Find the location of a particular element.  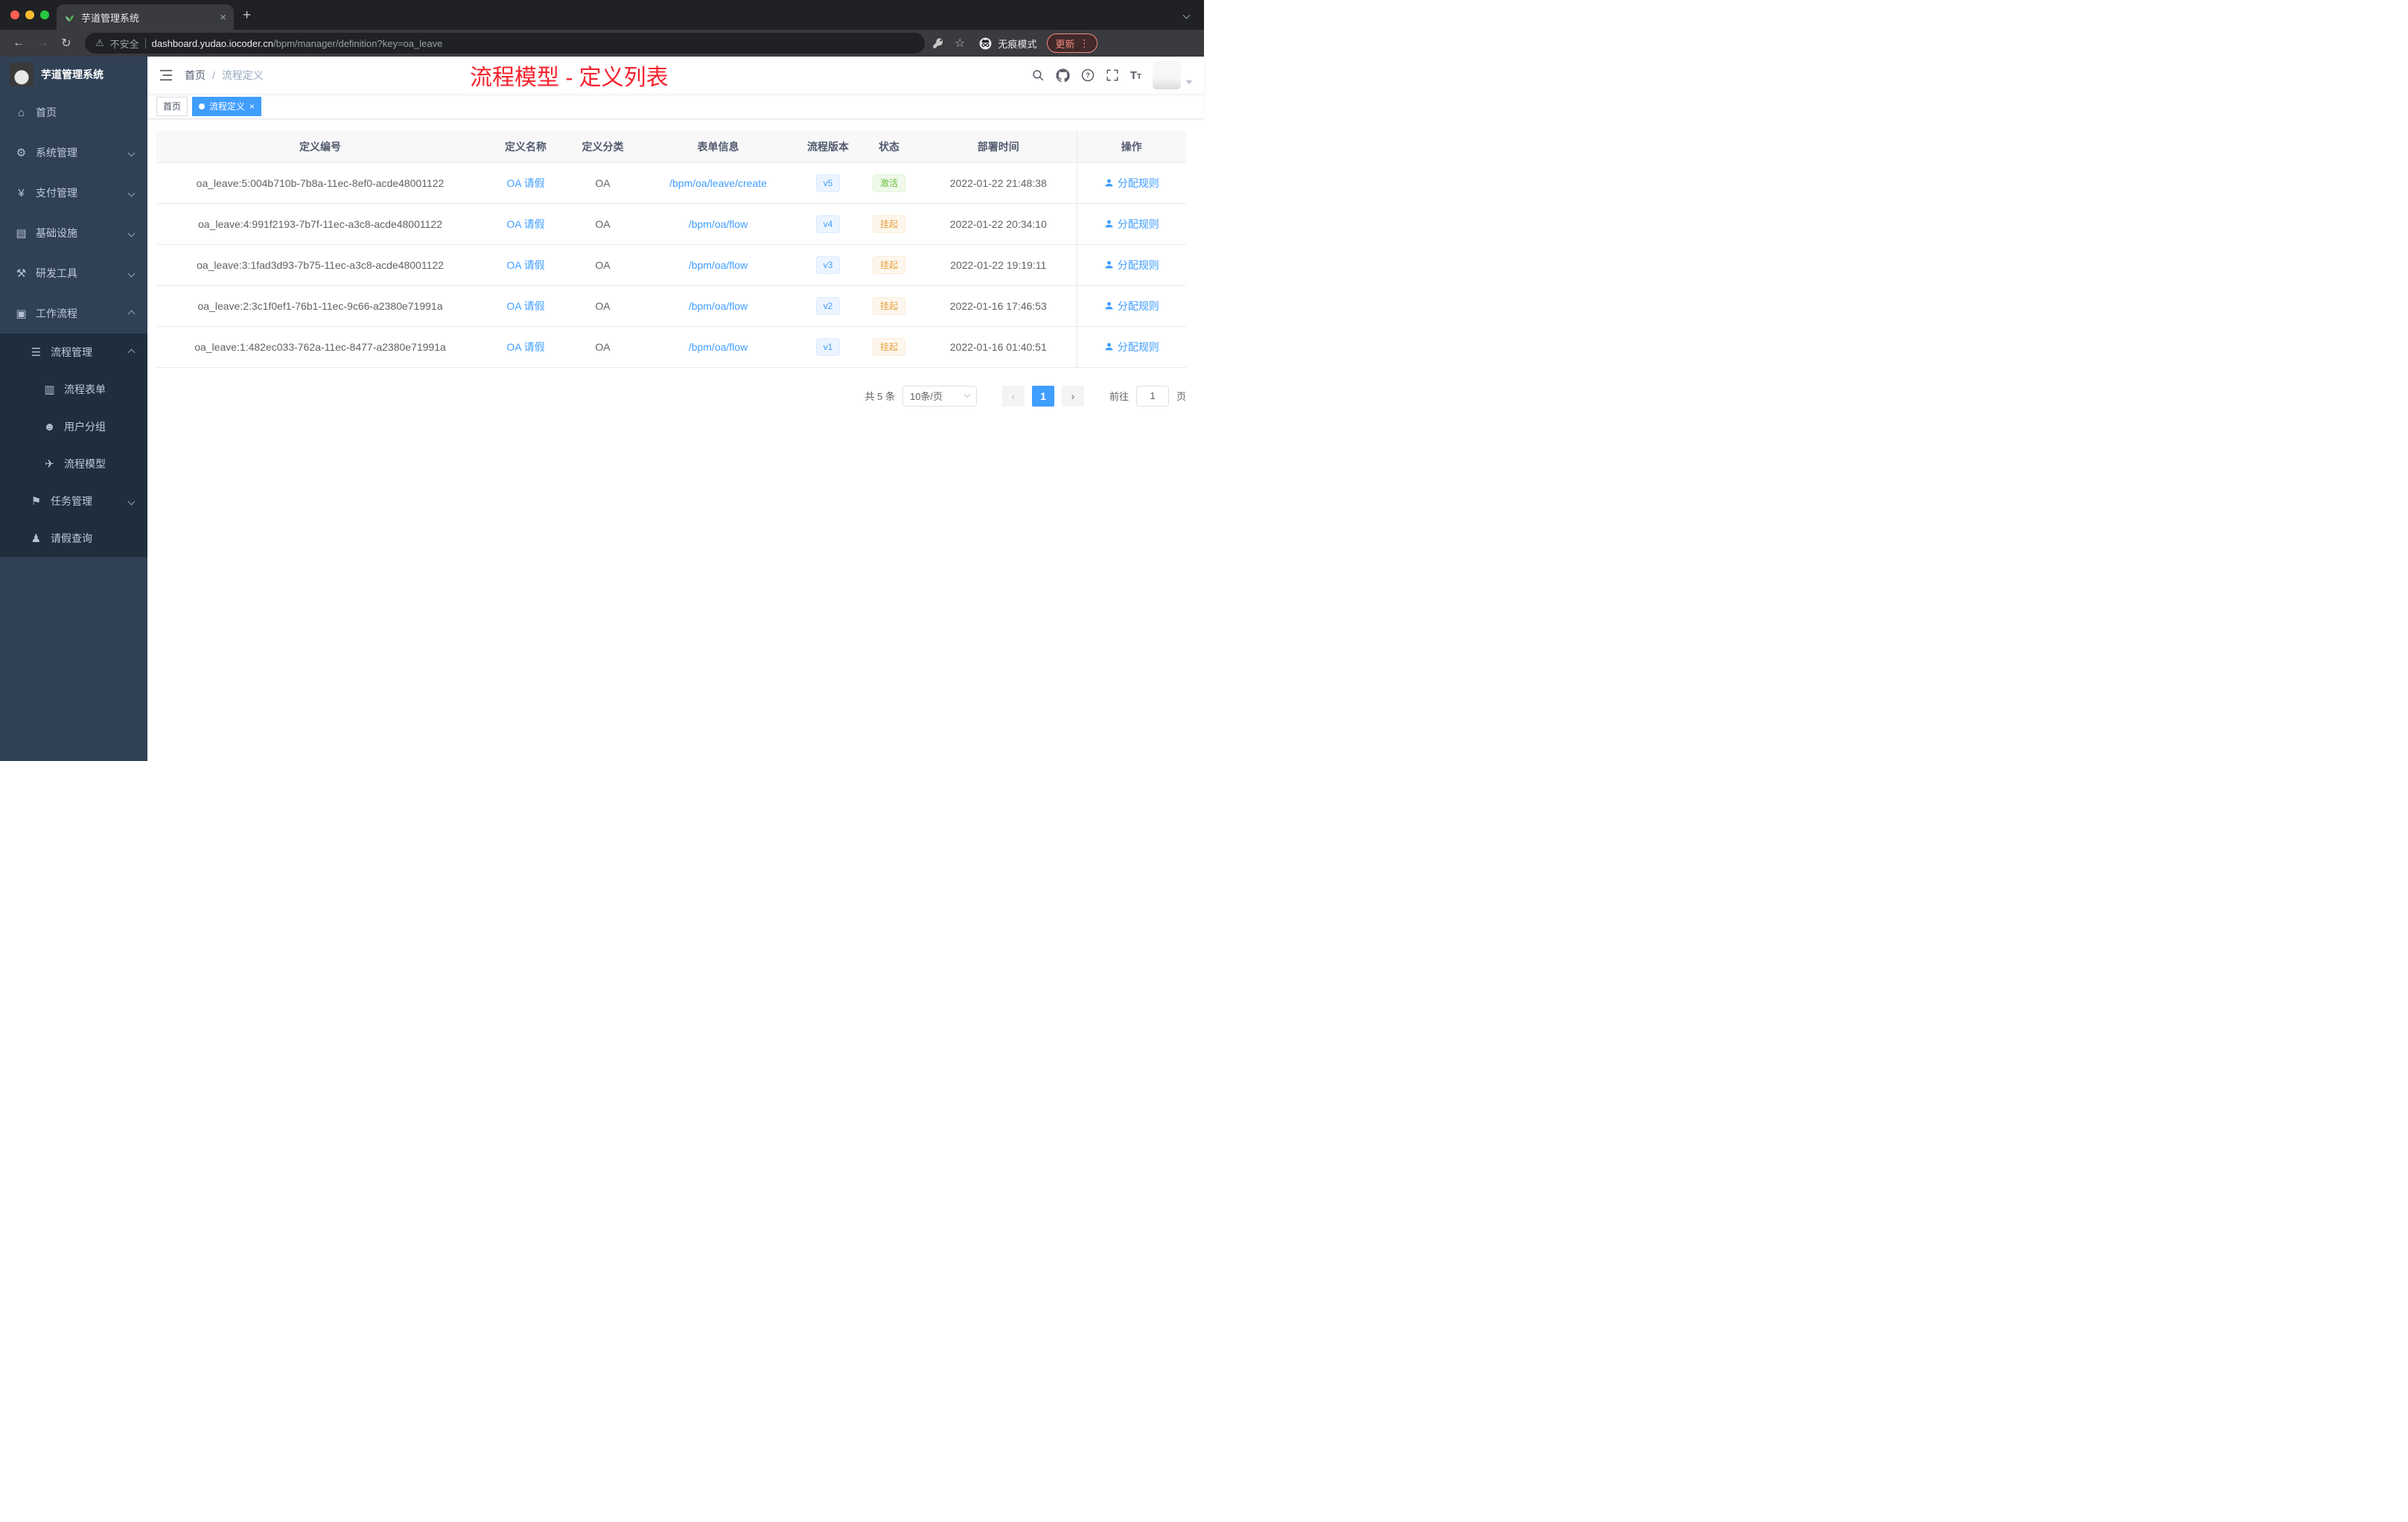

cell-status: 挂起 is located at coordinates (889, 265).